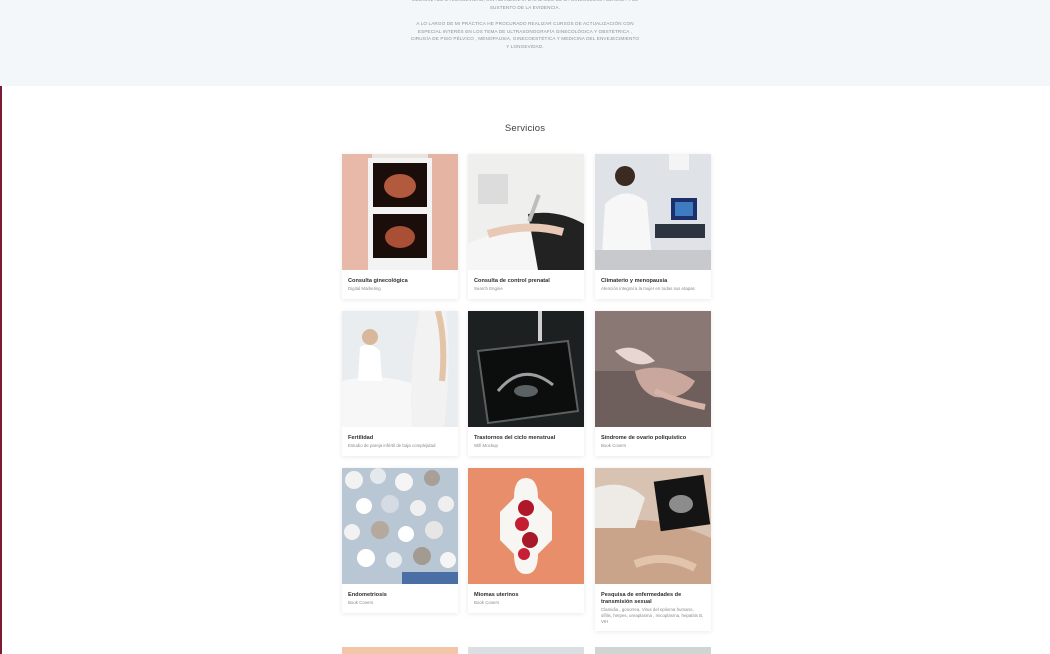  I want to click on service-subtitle: Digital Marketing, so click(364, 288).